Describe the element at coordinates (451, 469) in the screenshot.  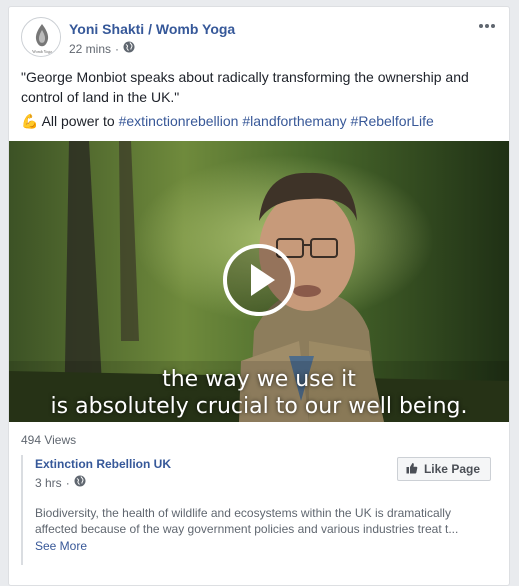
I see `like-page-label: Like Page` at that location.